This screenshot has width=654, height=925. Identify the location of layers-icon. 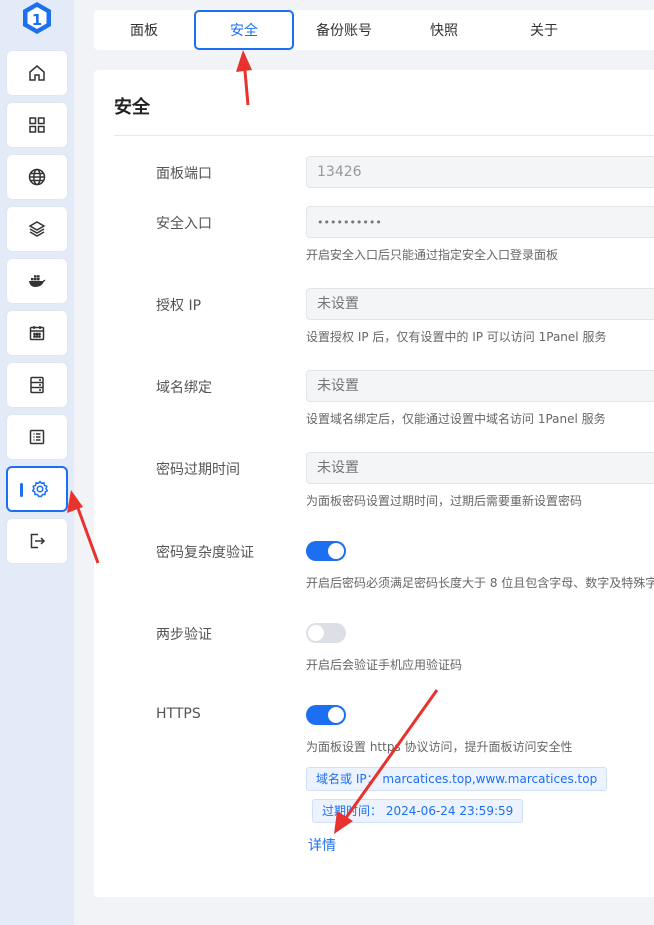
(37, 229).